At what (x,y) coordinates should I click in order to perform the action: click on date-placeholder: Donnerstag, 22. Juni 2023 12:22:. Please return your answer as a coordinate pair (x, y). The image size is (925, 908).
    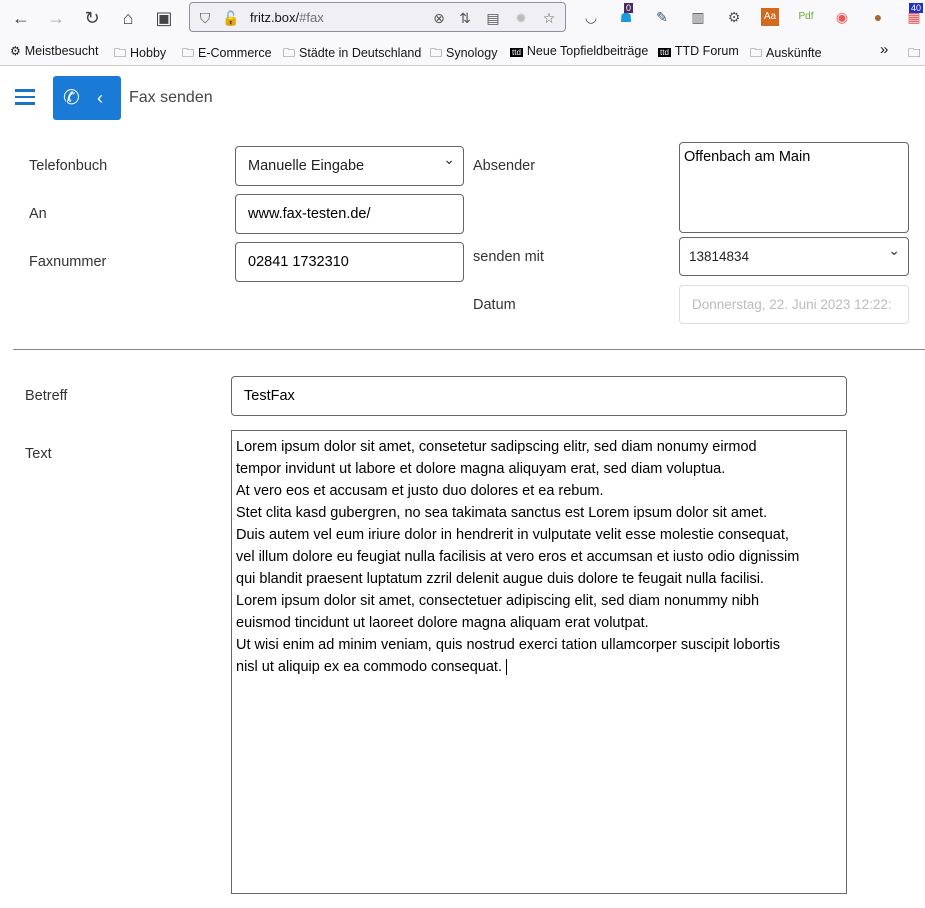
    Looking at the image, I should click on (792, 304).